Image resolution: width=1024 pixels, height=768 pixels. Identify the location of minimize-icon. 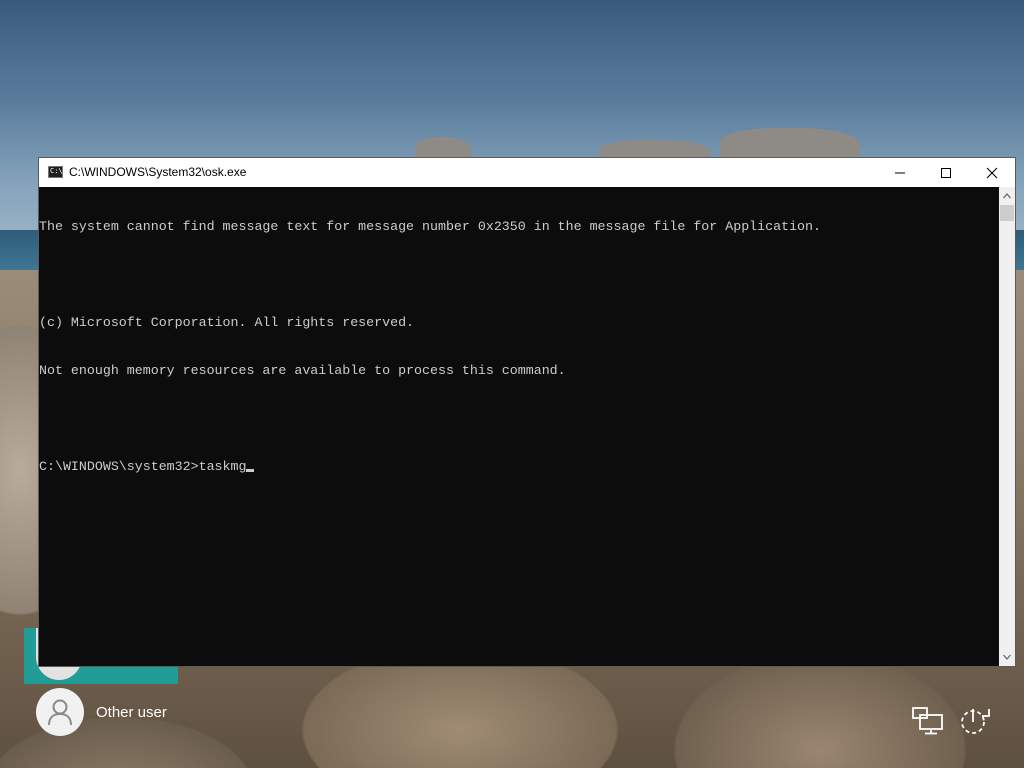
(900, 172).